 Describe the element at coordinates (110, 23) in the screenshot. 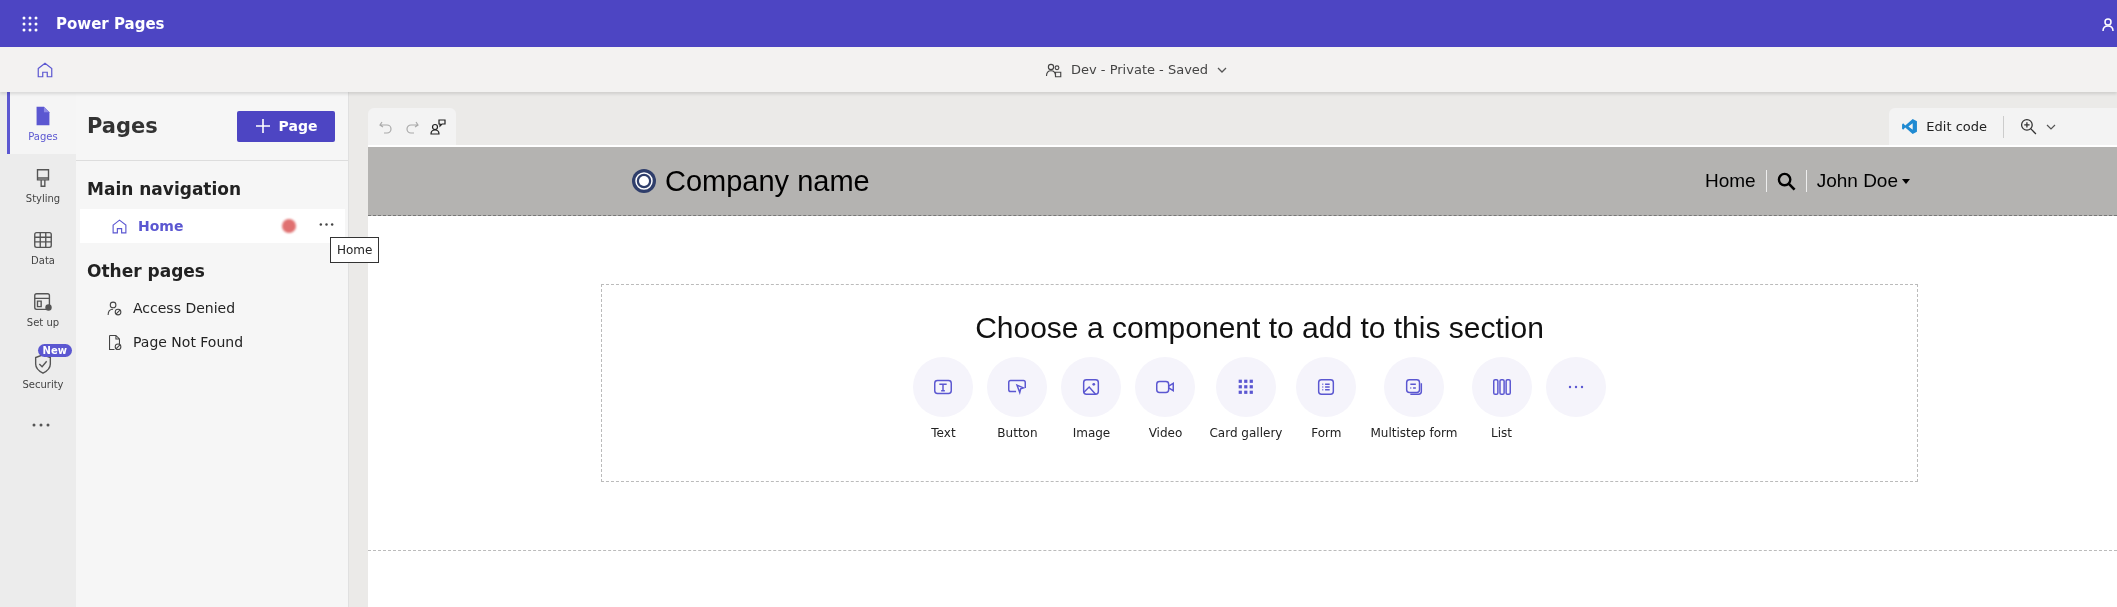

I see `app-title: Power Pages` at that location.